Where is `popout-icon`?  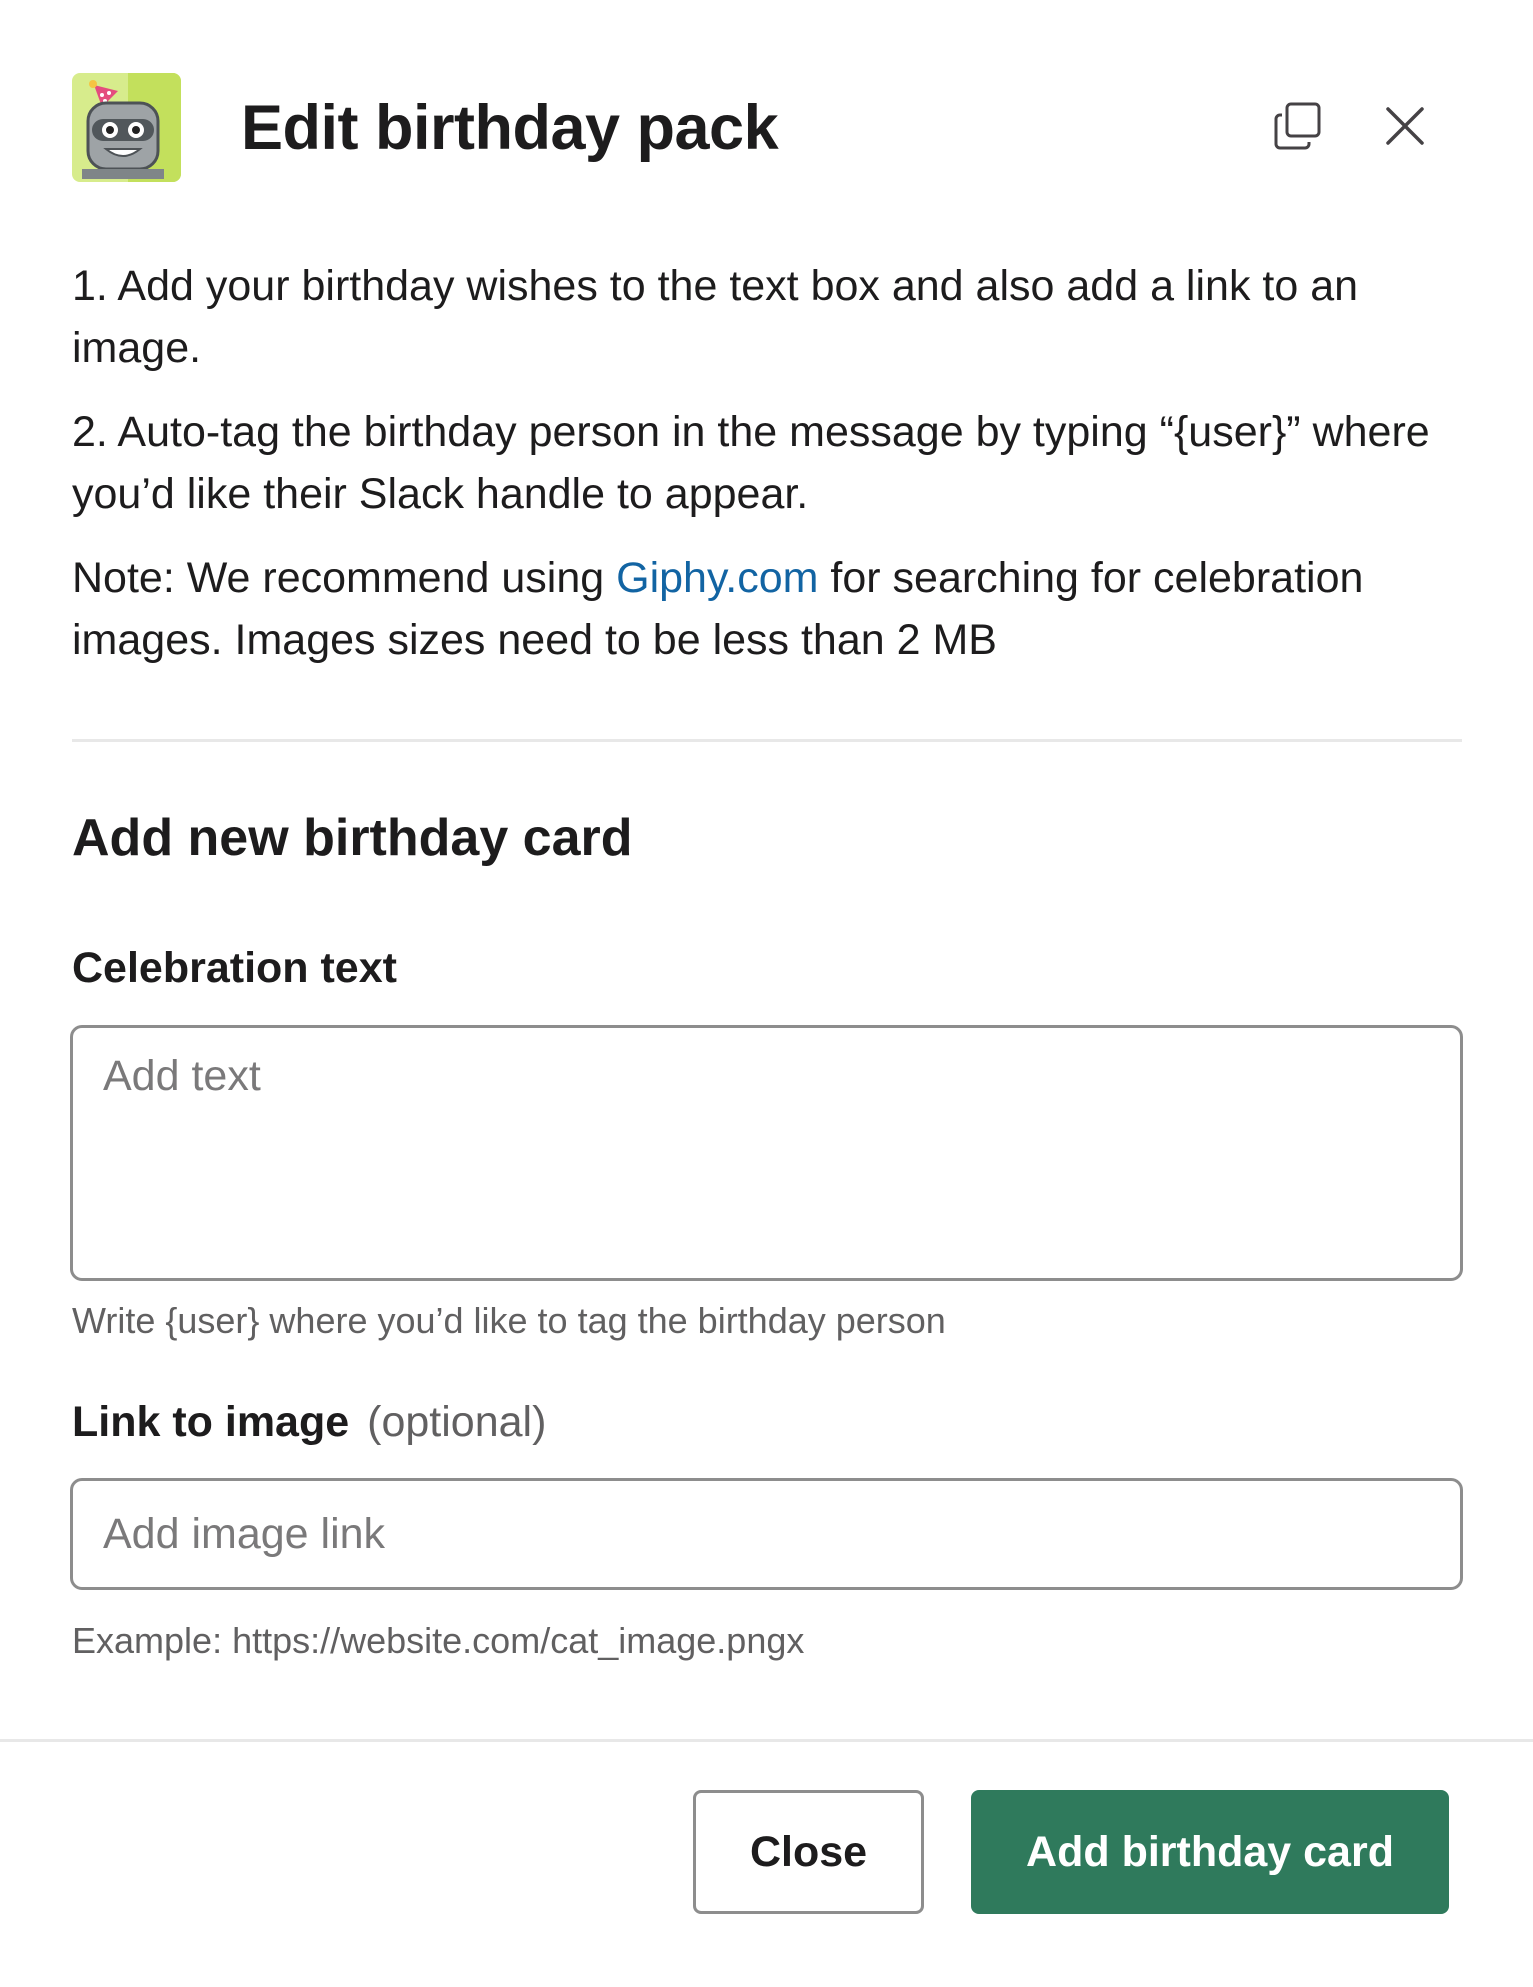
popout-icon is located at coordinates (1298, 128).